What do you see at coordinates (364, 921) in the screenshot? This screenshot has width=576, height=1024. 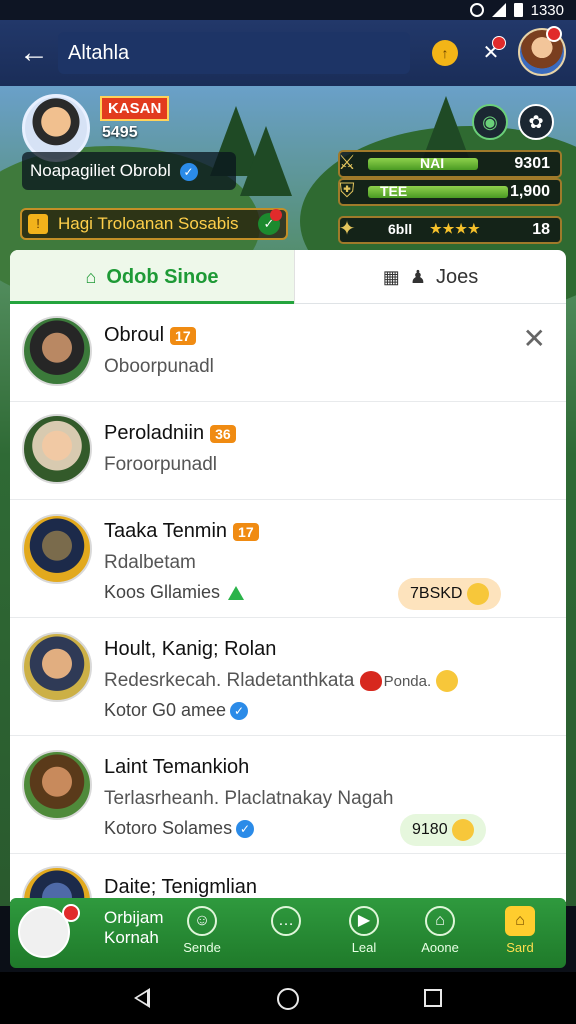 I see `play-icon: ▶` at bounding box center [364, 921].